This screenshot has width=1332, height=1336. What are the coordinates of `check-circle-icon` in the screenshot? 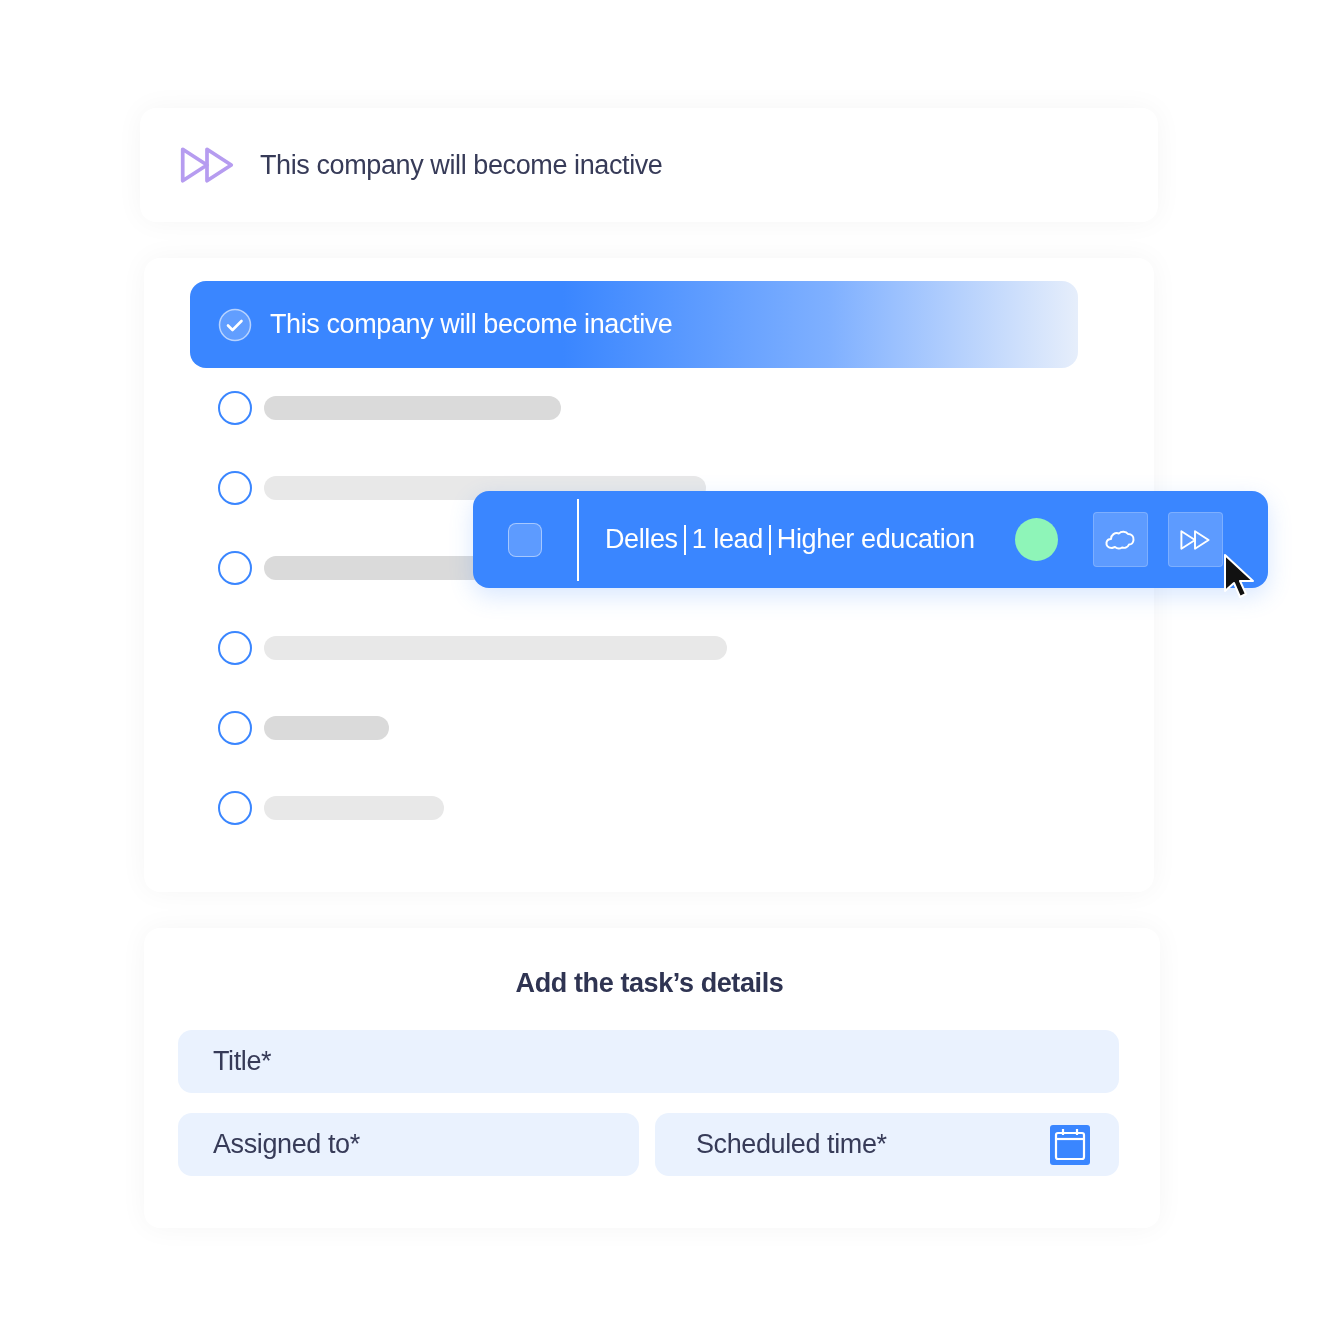 It's located at (235, 324).